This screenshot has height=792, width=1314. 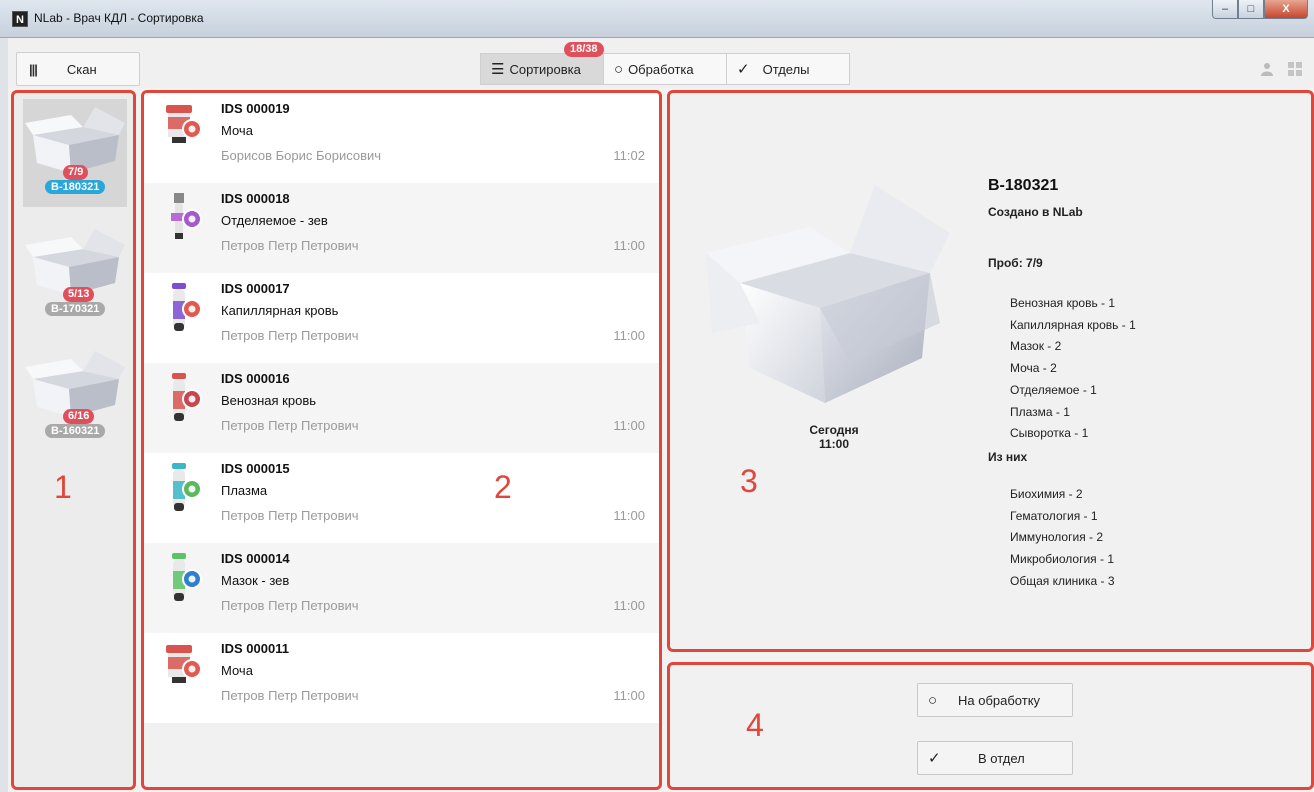 What do you see at coordinates (834, 444) in the screenshot?
I see `box-date-time: 11:00` at bounding box center [834, 444].